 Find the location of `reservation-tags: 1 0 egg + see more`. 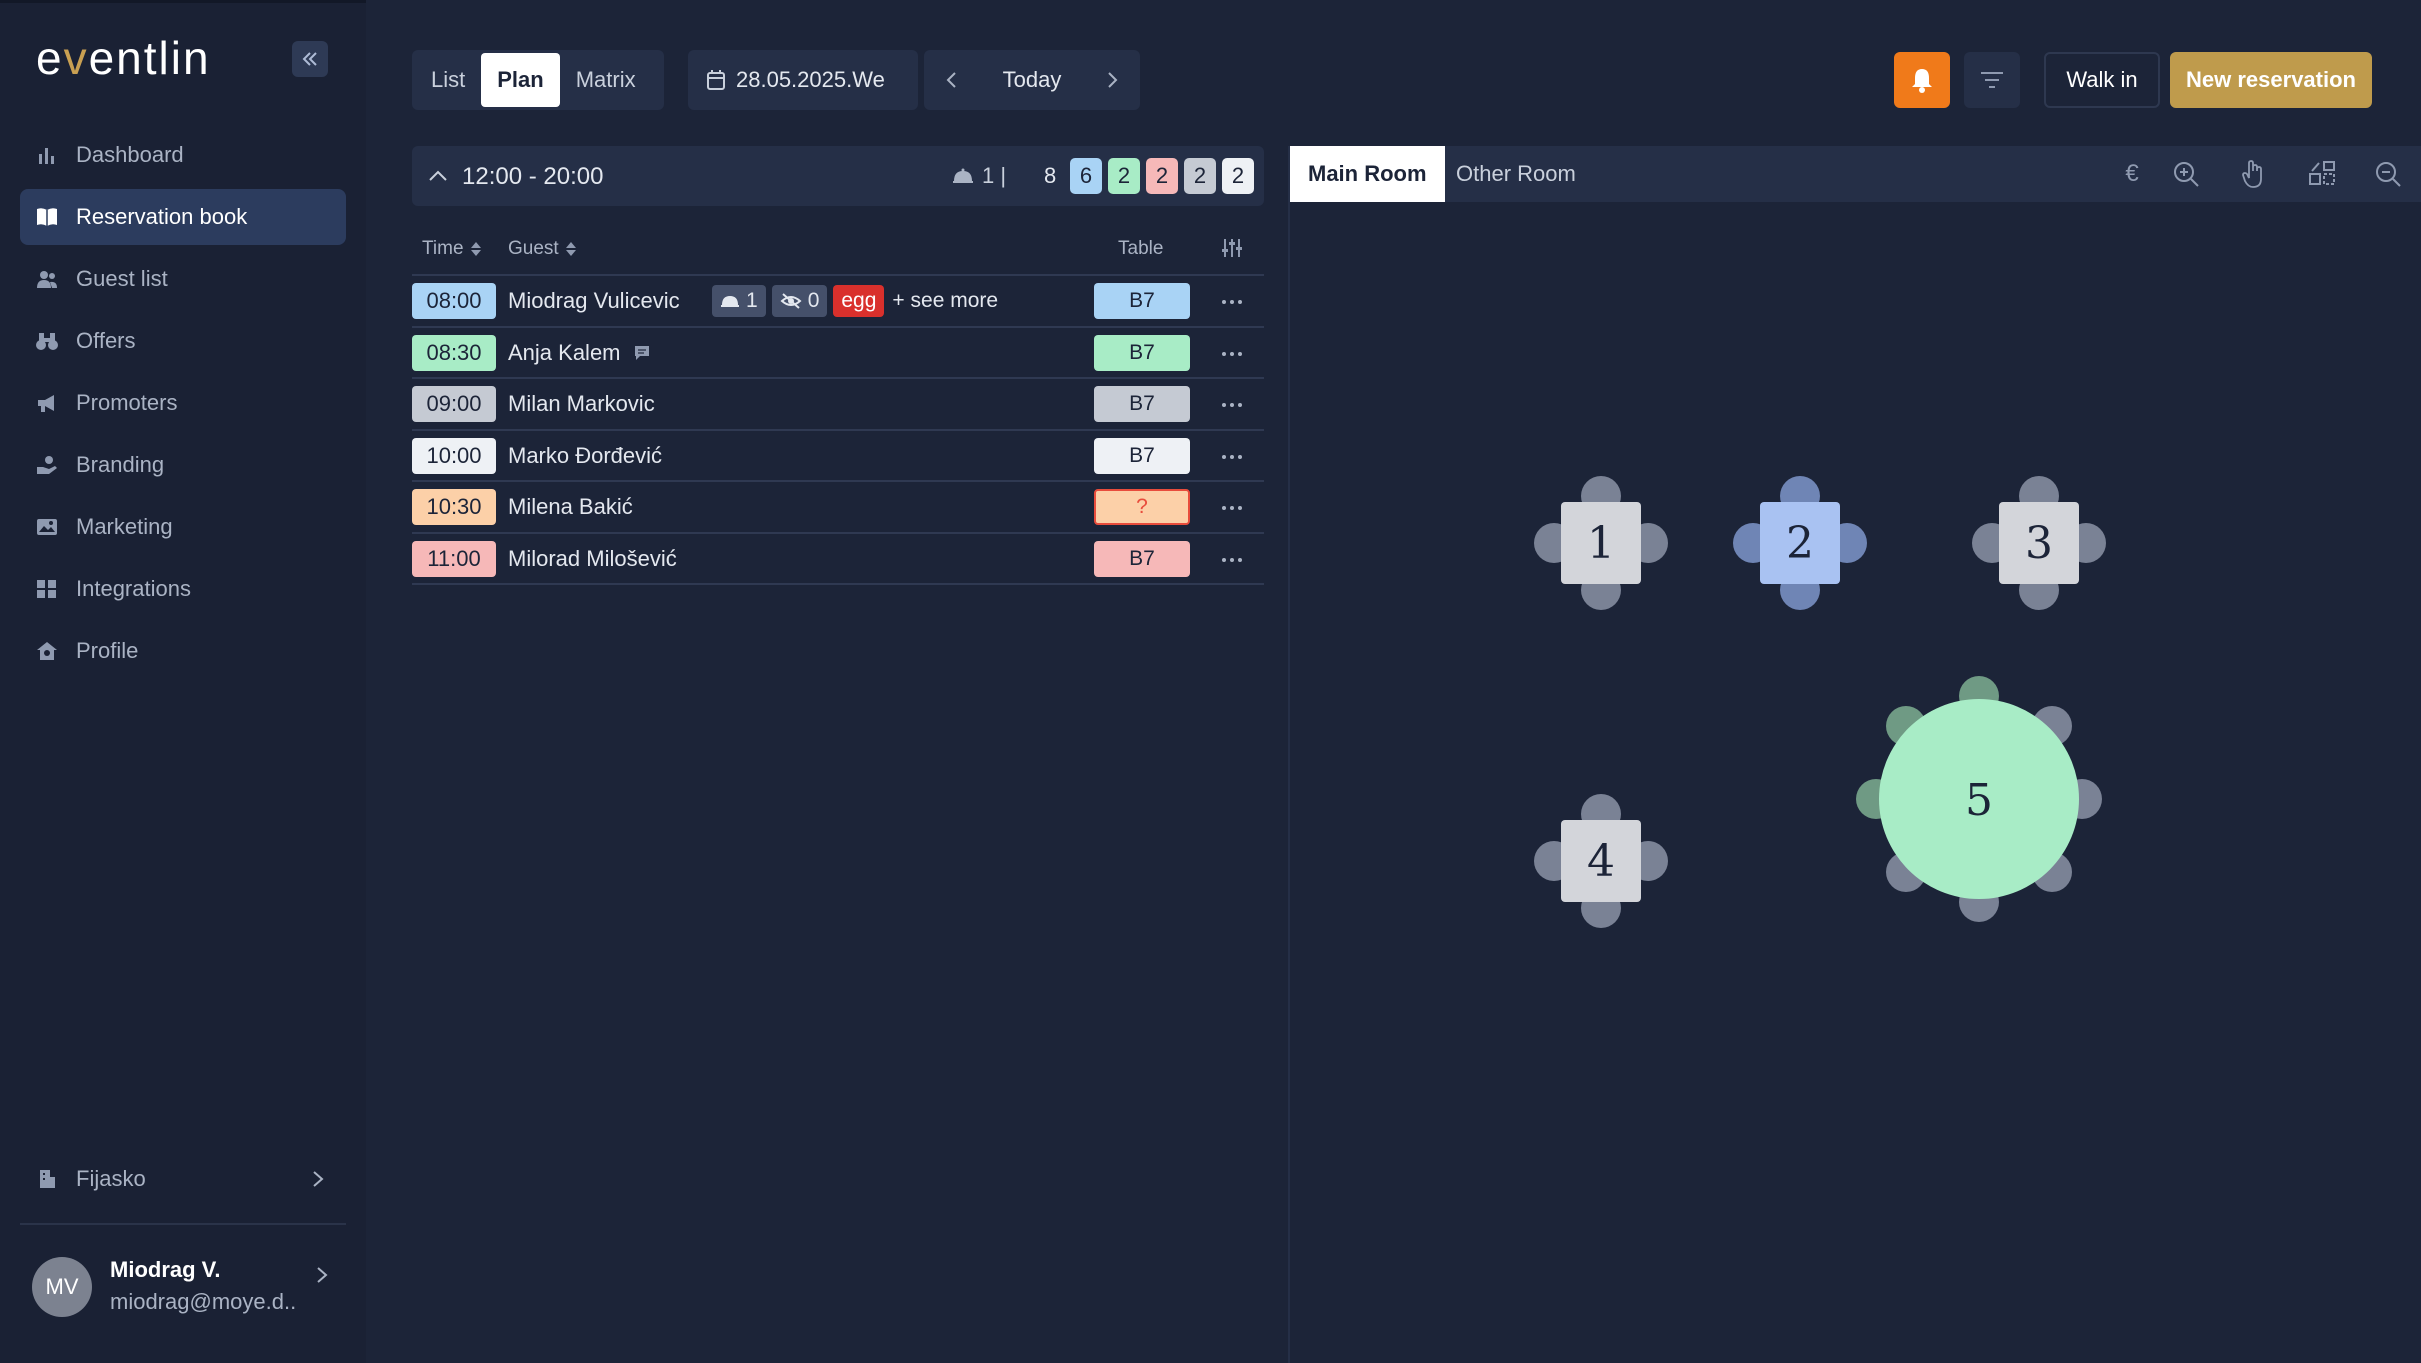

reservation-tags: 1 0 egg + see more is located at coordinates (855, 301).